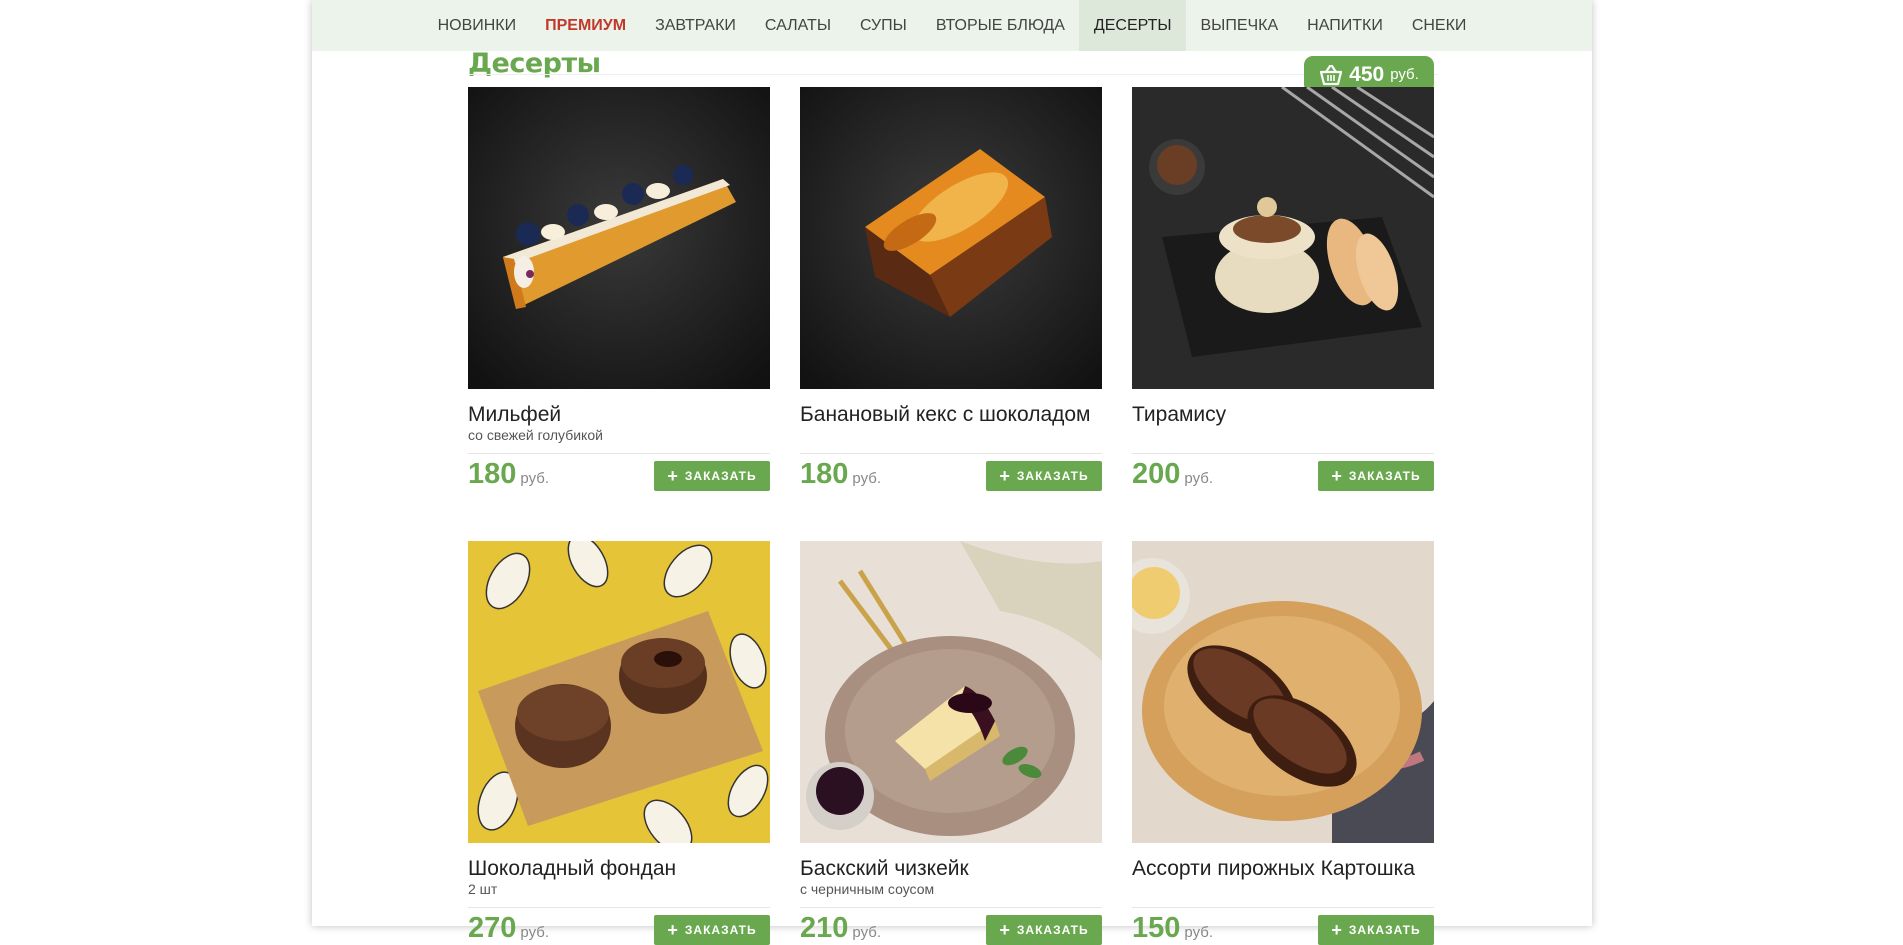 This screenshot has height=945, width=1903. Describe the element at coordinates (1273, 868) in the screenshot. I see `product-name: Ассорти пирожных Картошка` at that location.